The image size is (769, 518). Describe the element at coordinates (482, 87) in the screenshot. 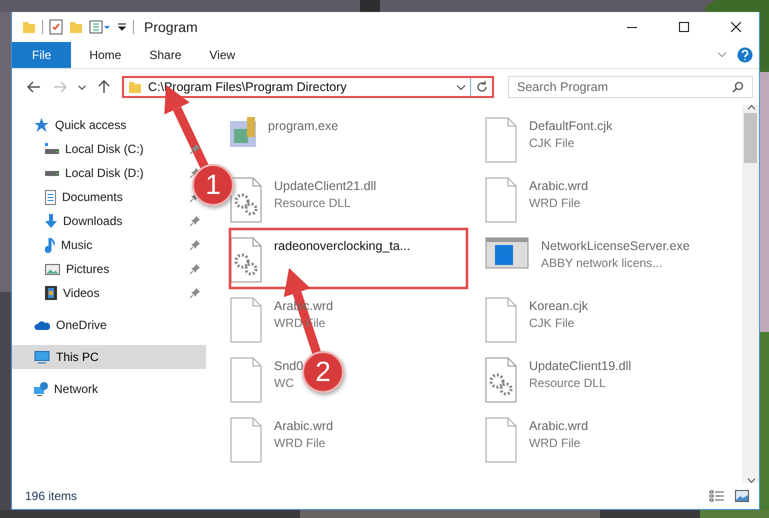

I see `refresh-icon` at that location.